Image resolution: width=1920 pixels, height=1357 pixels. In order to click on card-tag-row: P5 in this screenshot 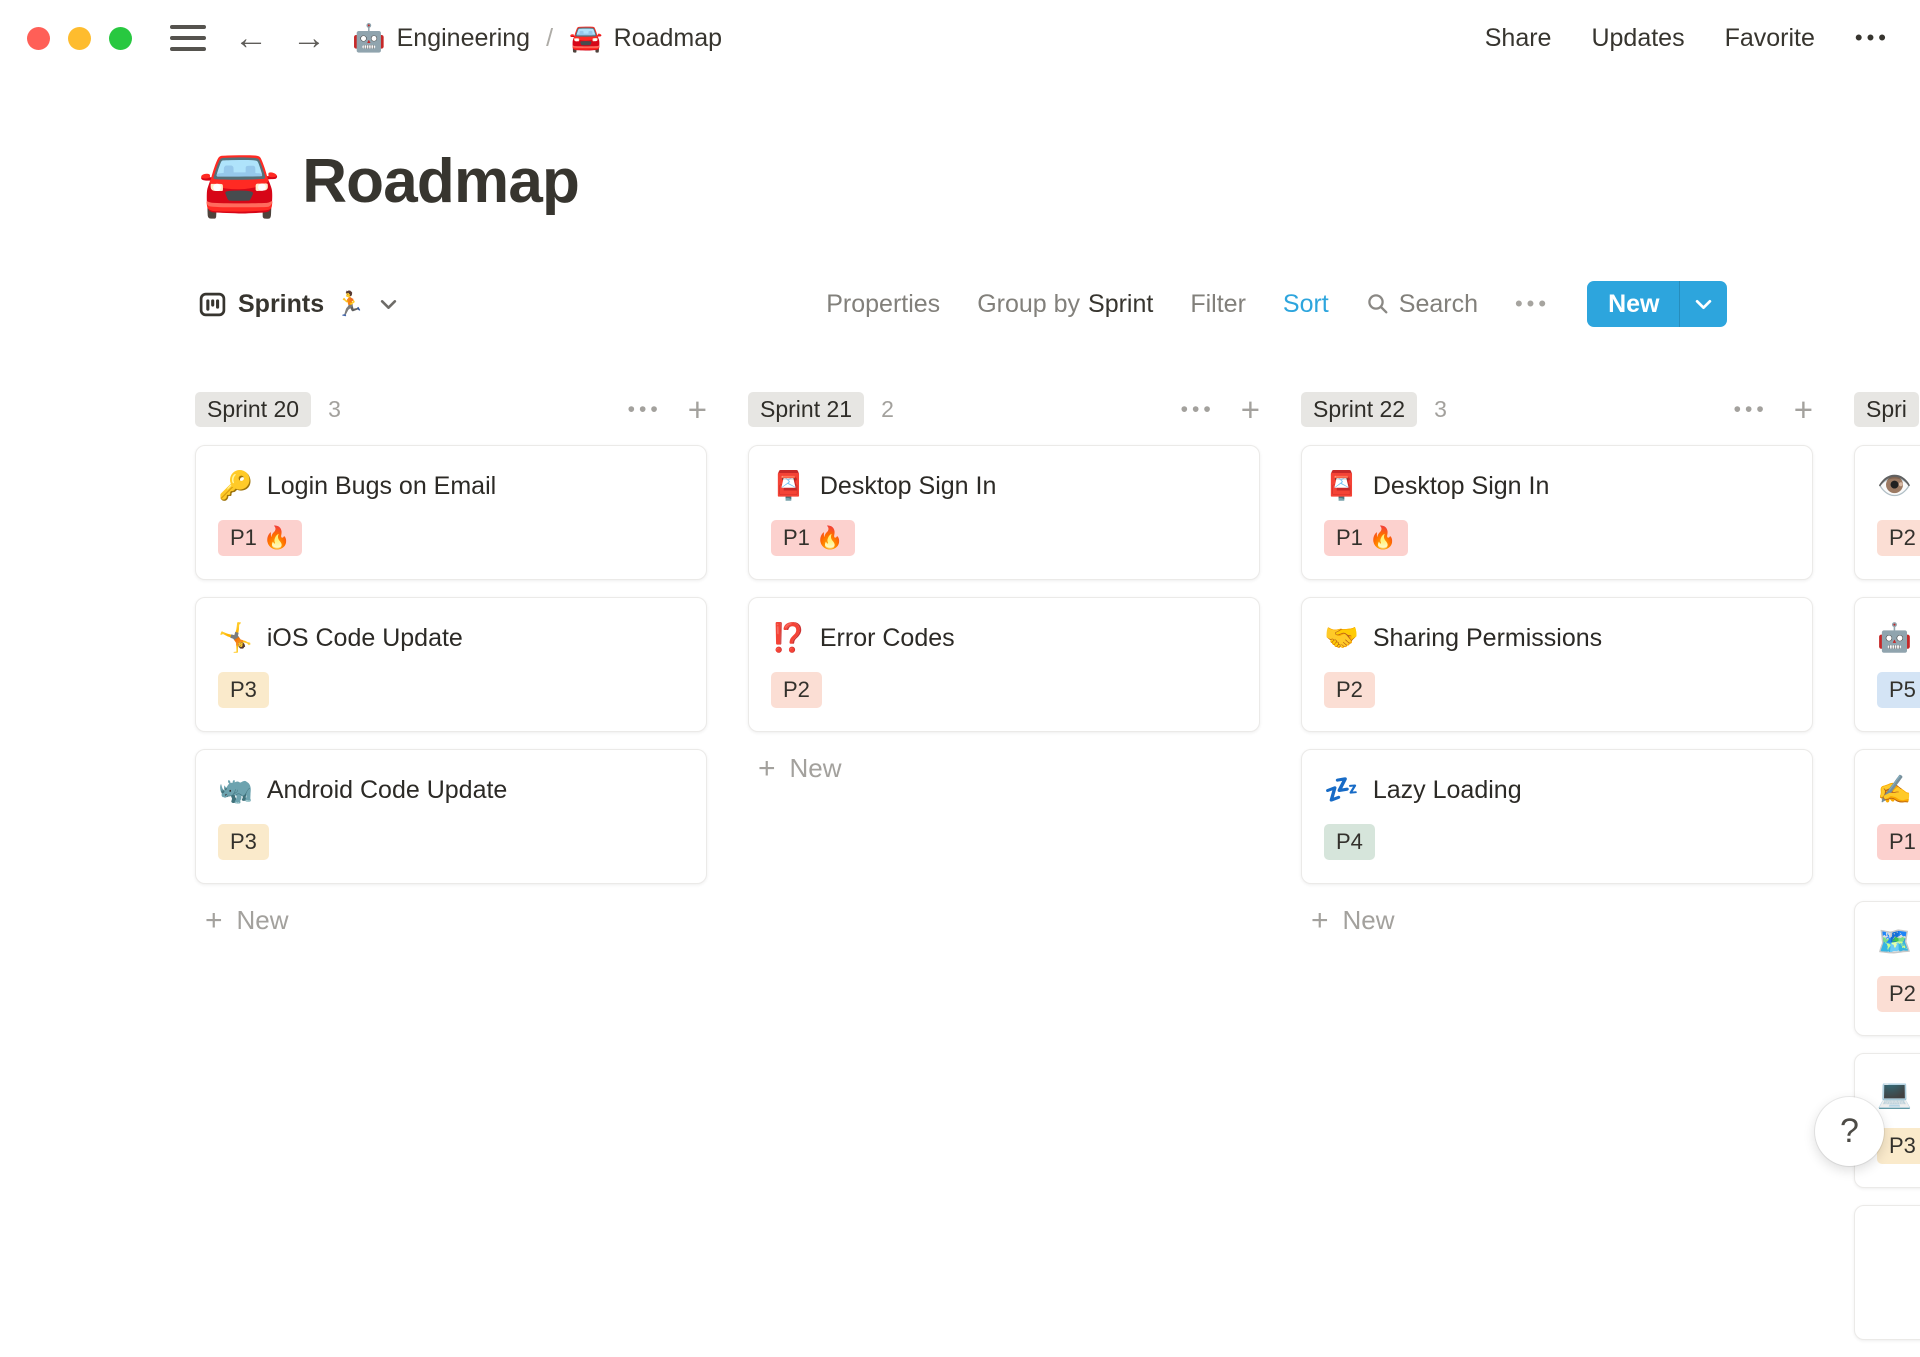, I will do `click(1898, 690)`.